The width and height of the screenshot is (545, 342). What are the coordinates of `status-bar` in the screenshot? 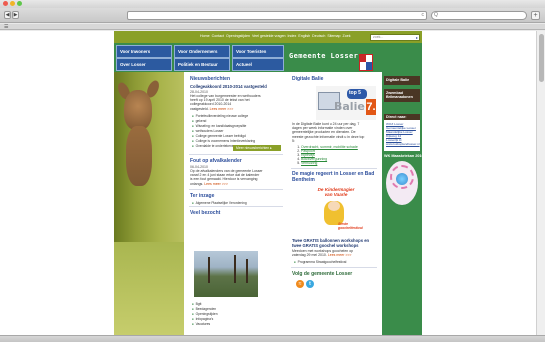 It's located at (272, 338).